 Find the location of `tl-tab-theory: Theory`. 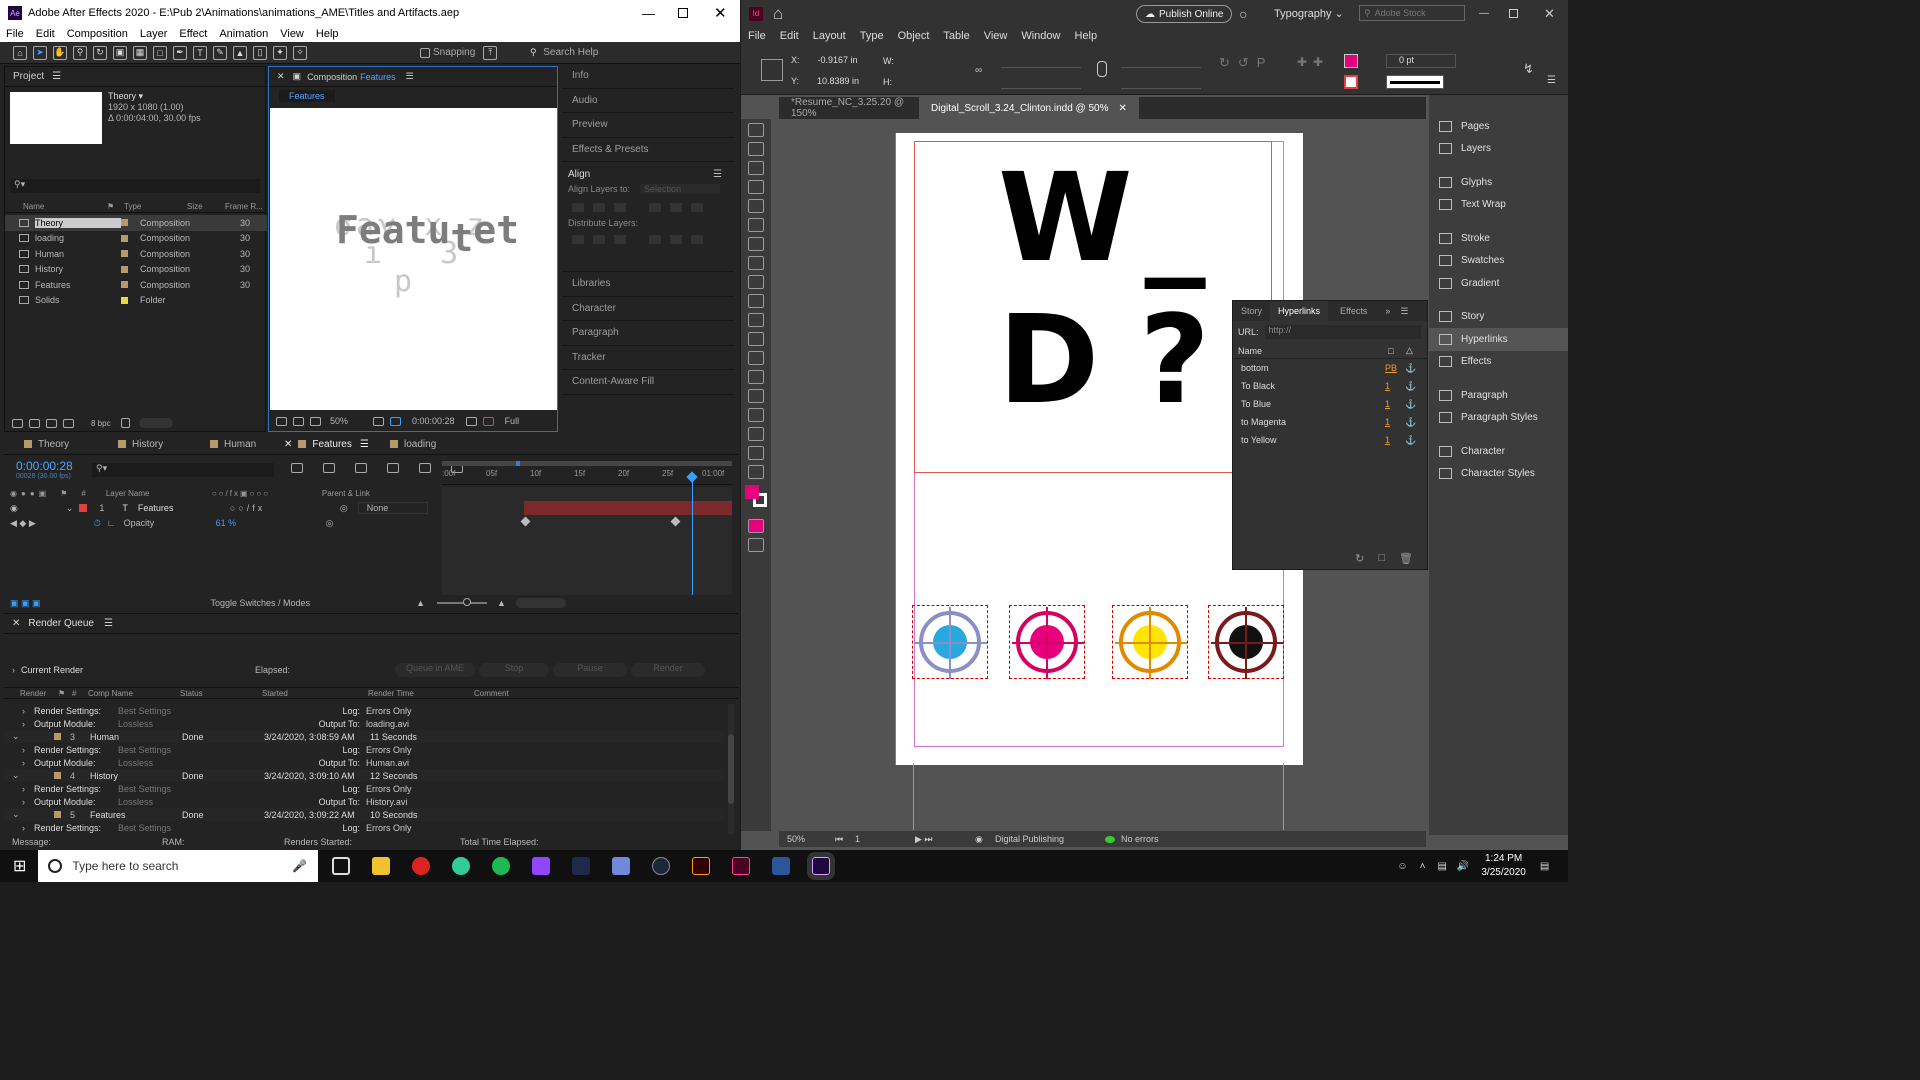

tl-tab-theory: Theory is located at coordinates (51, 444).